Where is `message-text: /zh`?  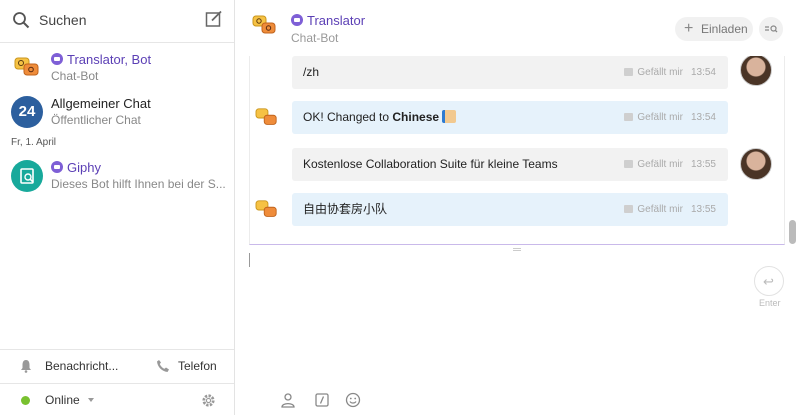 message-text: /zh is located at coordinates (311, 72).